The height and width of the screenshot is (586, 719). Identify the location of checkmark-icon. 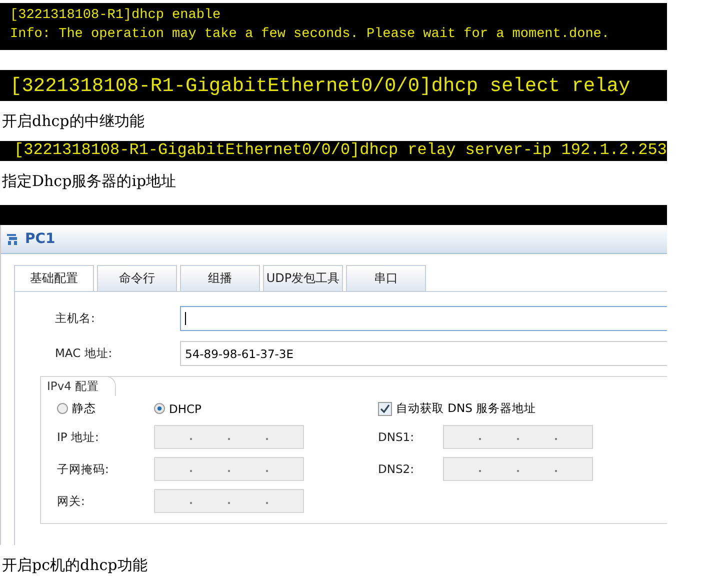
(385, 409).